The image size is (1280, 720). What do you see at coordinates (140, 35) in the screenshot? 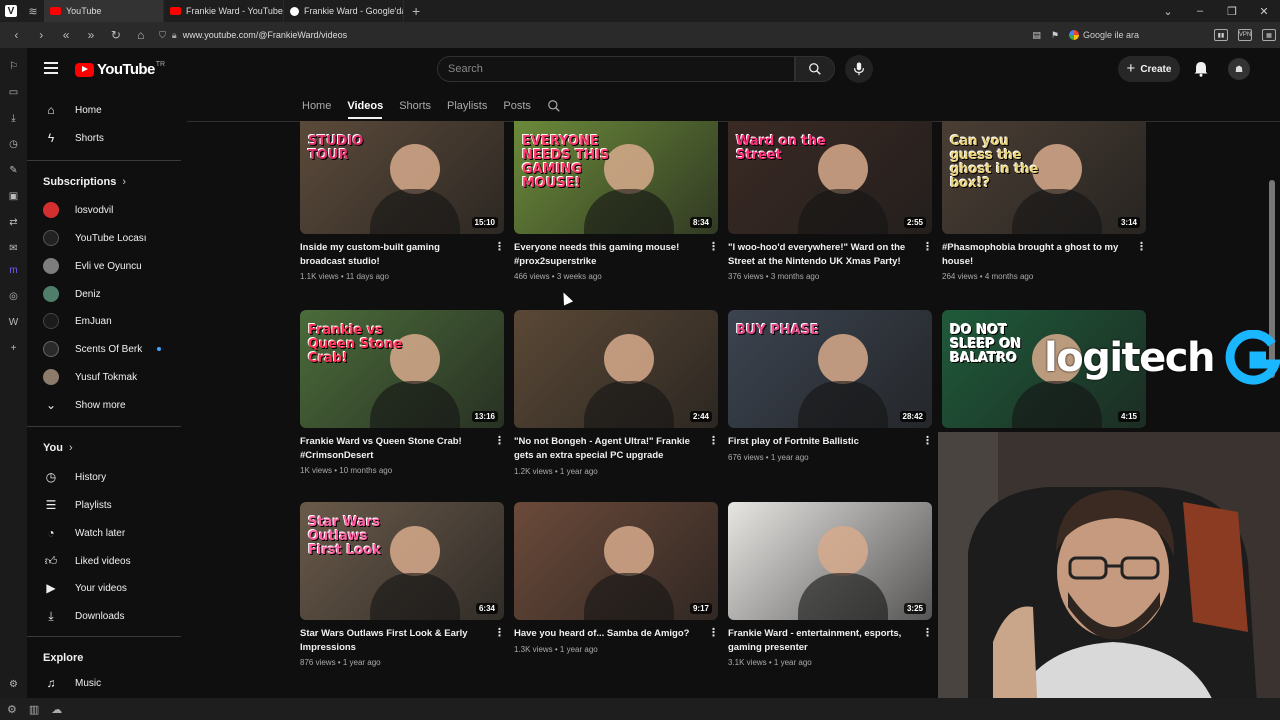
I see `home-page-icon: ⌂` at bounding box center [140, 35].